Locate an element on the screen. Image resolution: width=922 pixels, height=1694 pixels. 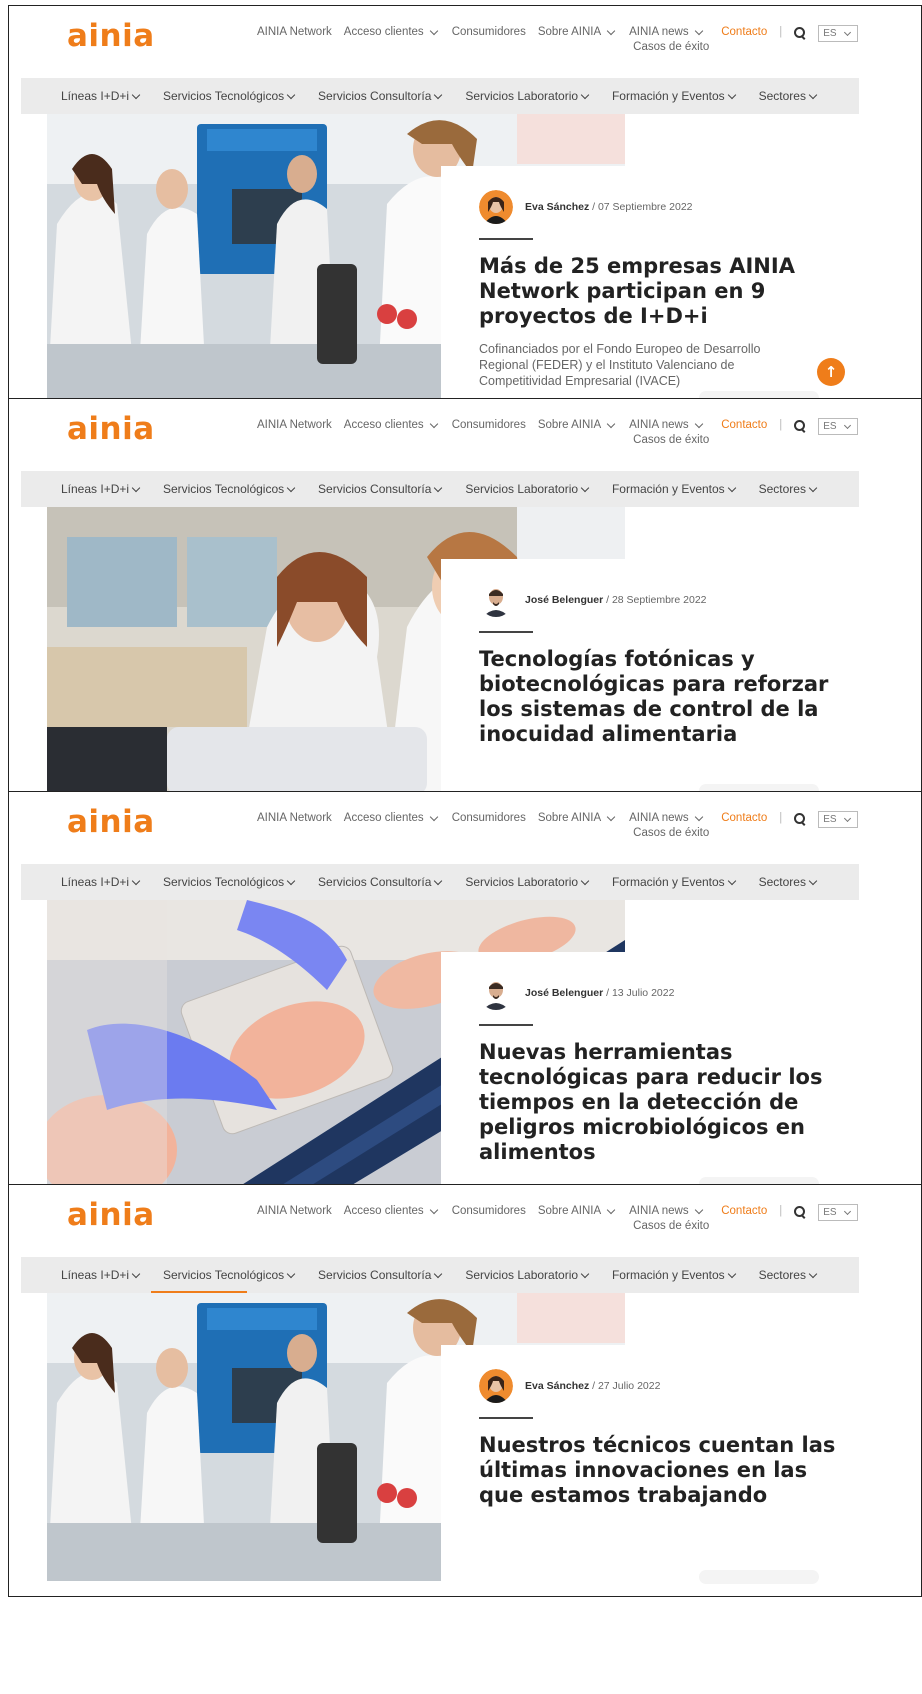
scroll-top-button: ↑ is located at coordinates (831, 372).